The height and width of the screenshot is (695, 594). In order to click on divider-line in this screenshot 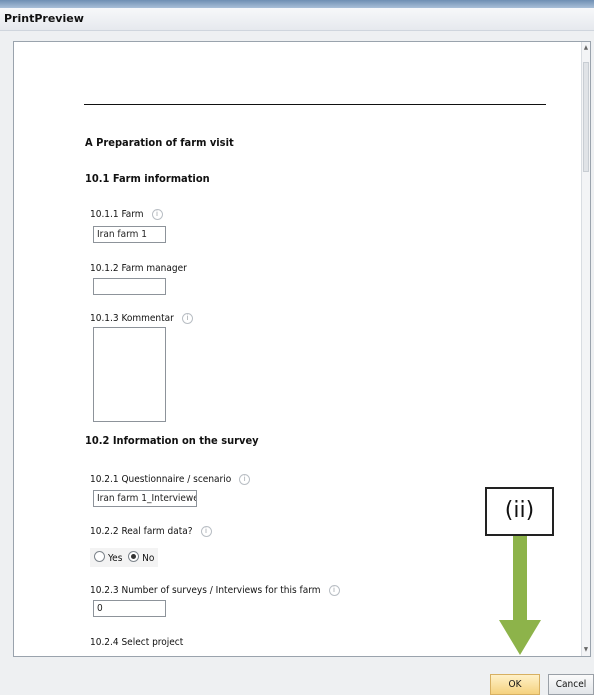, I will do `click(315, 104)`.